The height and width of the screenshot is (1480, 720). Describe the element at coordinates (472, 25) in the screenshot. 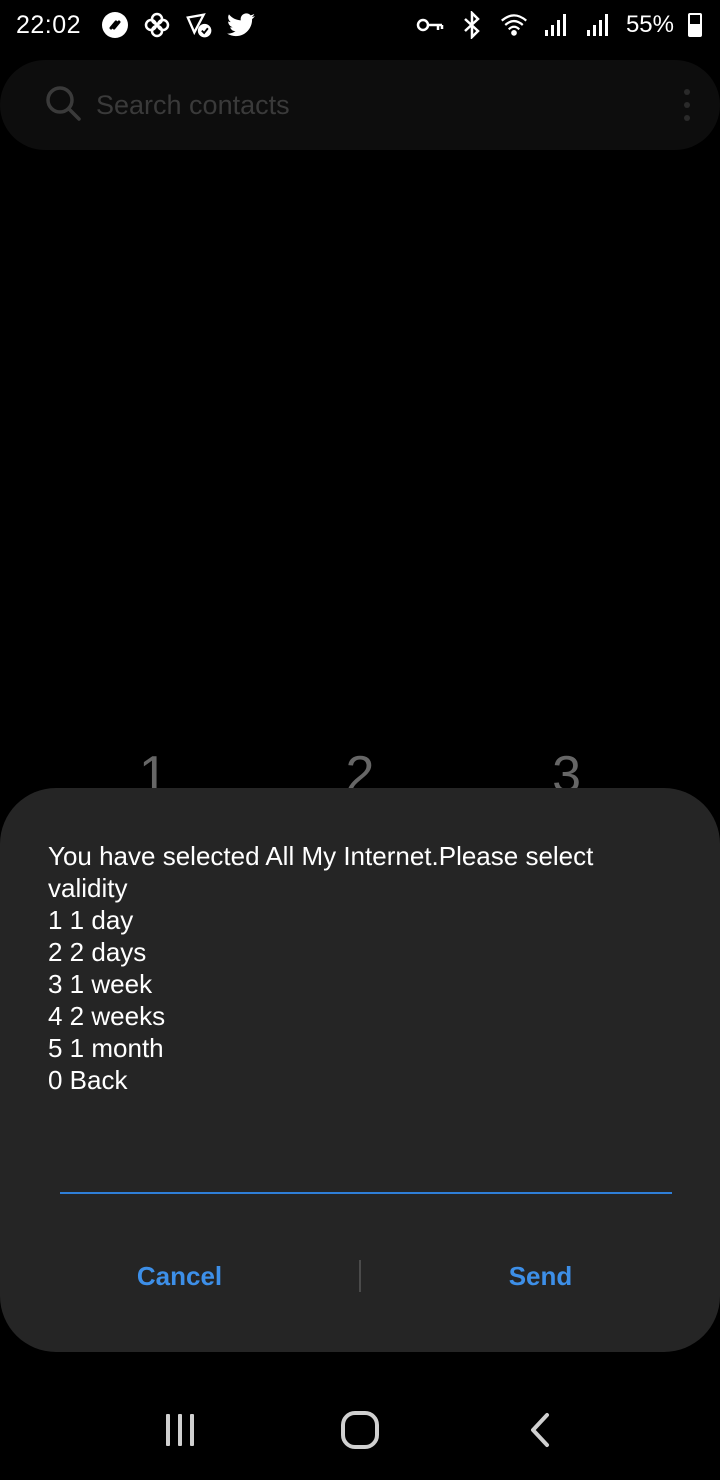

I see `bluetooth-icon` at that location.